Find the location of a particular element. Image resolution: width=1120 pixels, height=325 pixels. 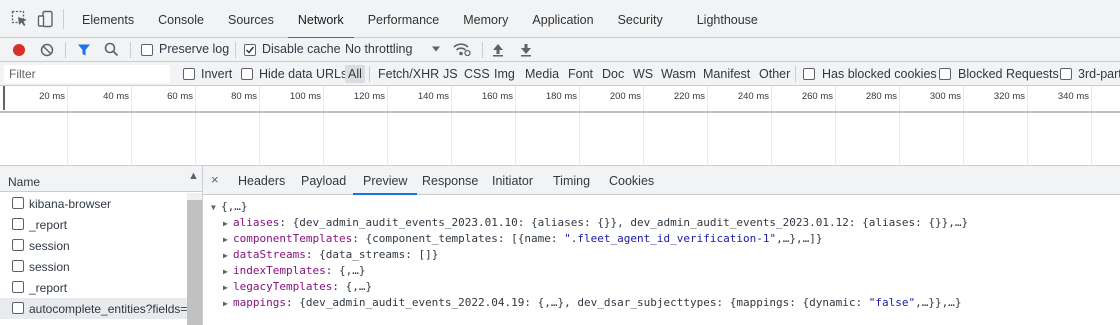

tab-console: Console is located at coordinates (181, 19).